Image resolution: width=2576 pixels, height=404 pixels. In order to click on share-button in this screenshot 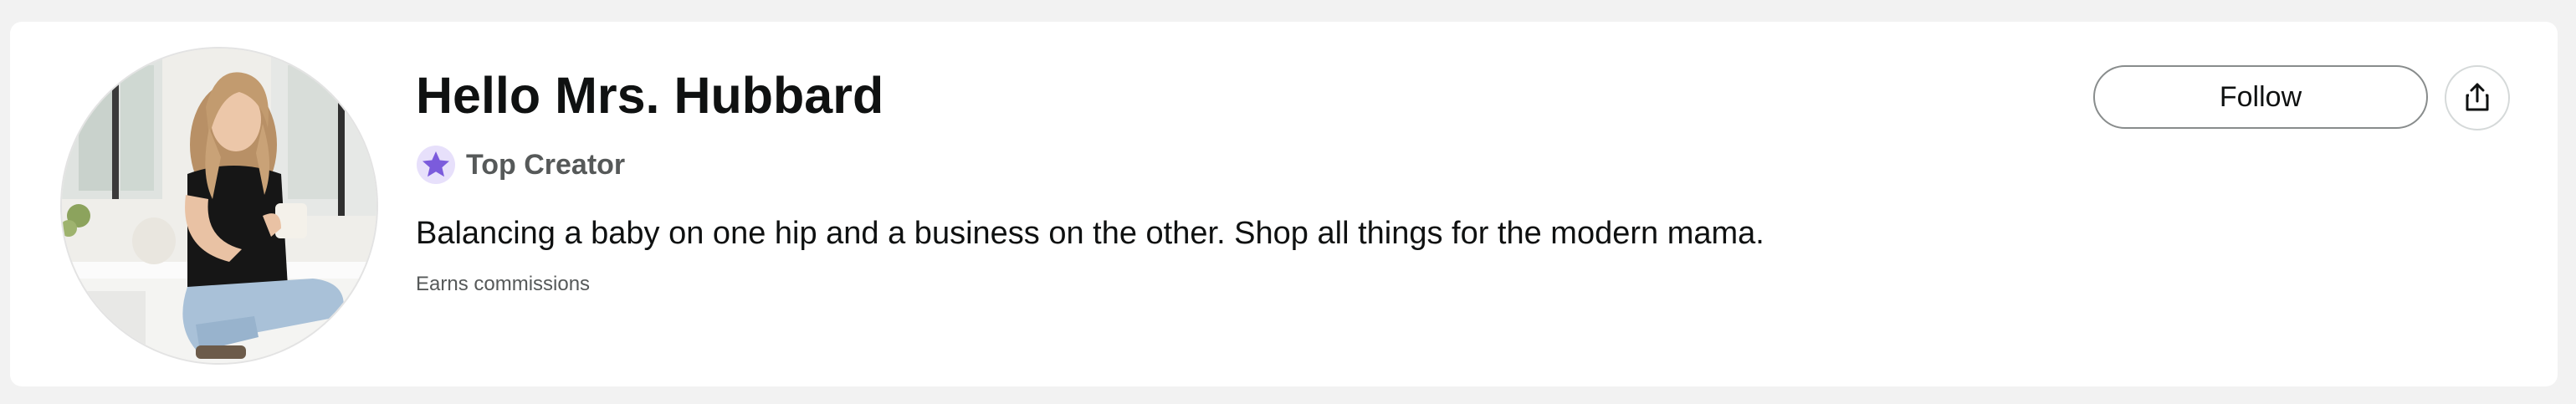, I will do `click(2478, 97)`.